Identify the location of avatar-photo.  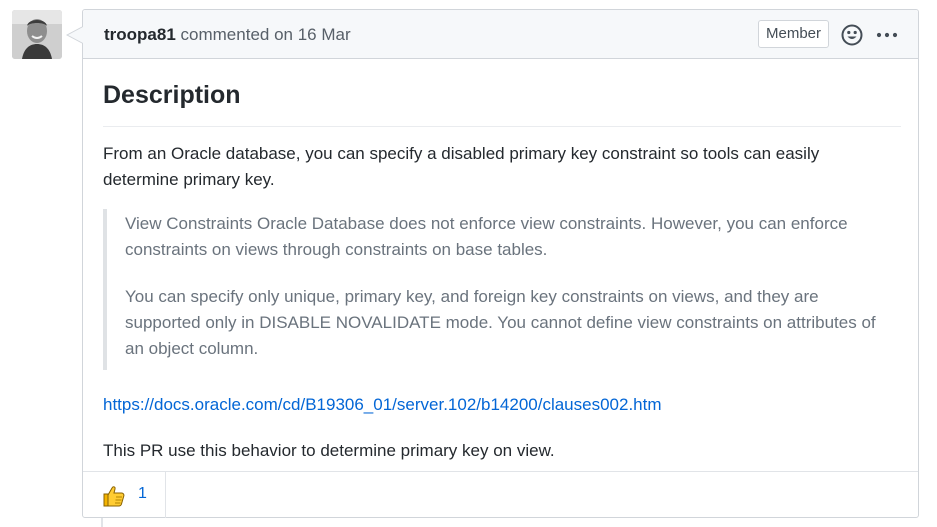
(37, 34).